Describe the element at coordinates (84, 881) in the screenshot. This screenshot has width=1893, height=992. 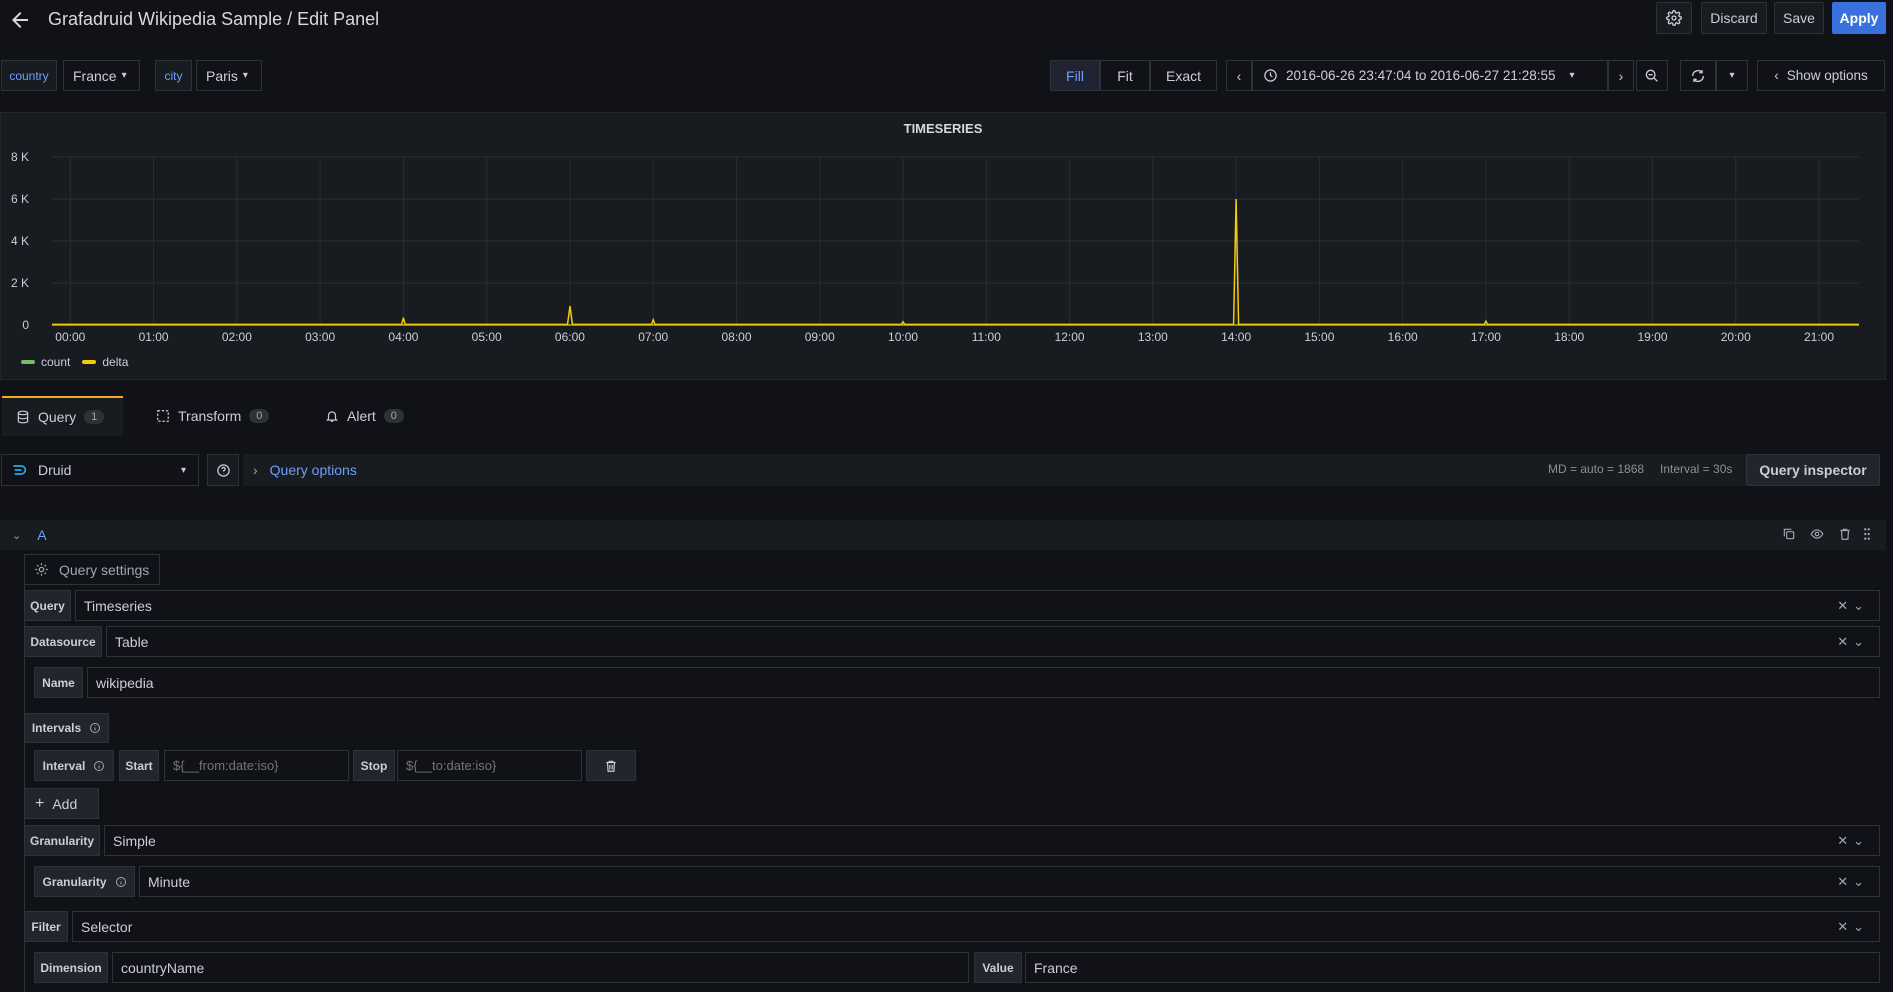
I see `granularity-label: Granularity` at that location.